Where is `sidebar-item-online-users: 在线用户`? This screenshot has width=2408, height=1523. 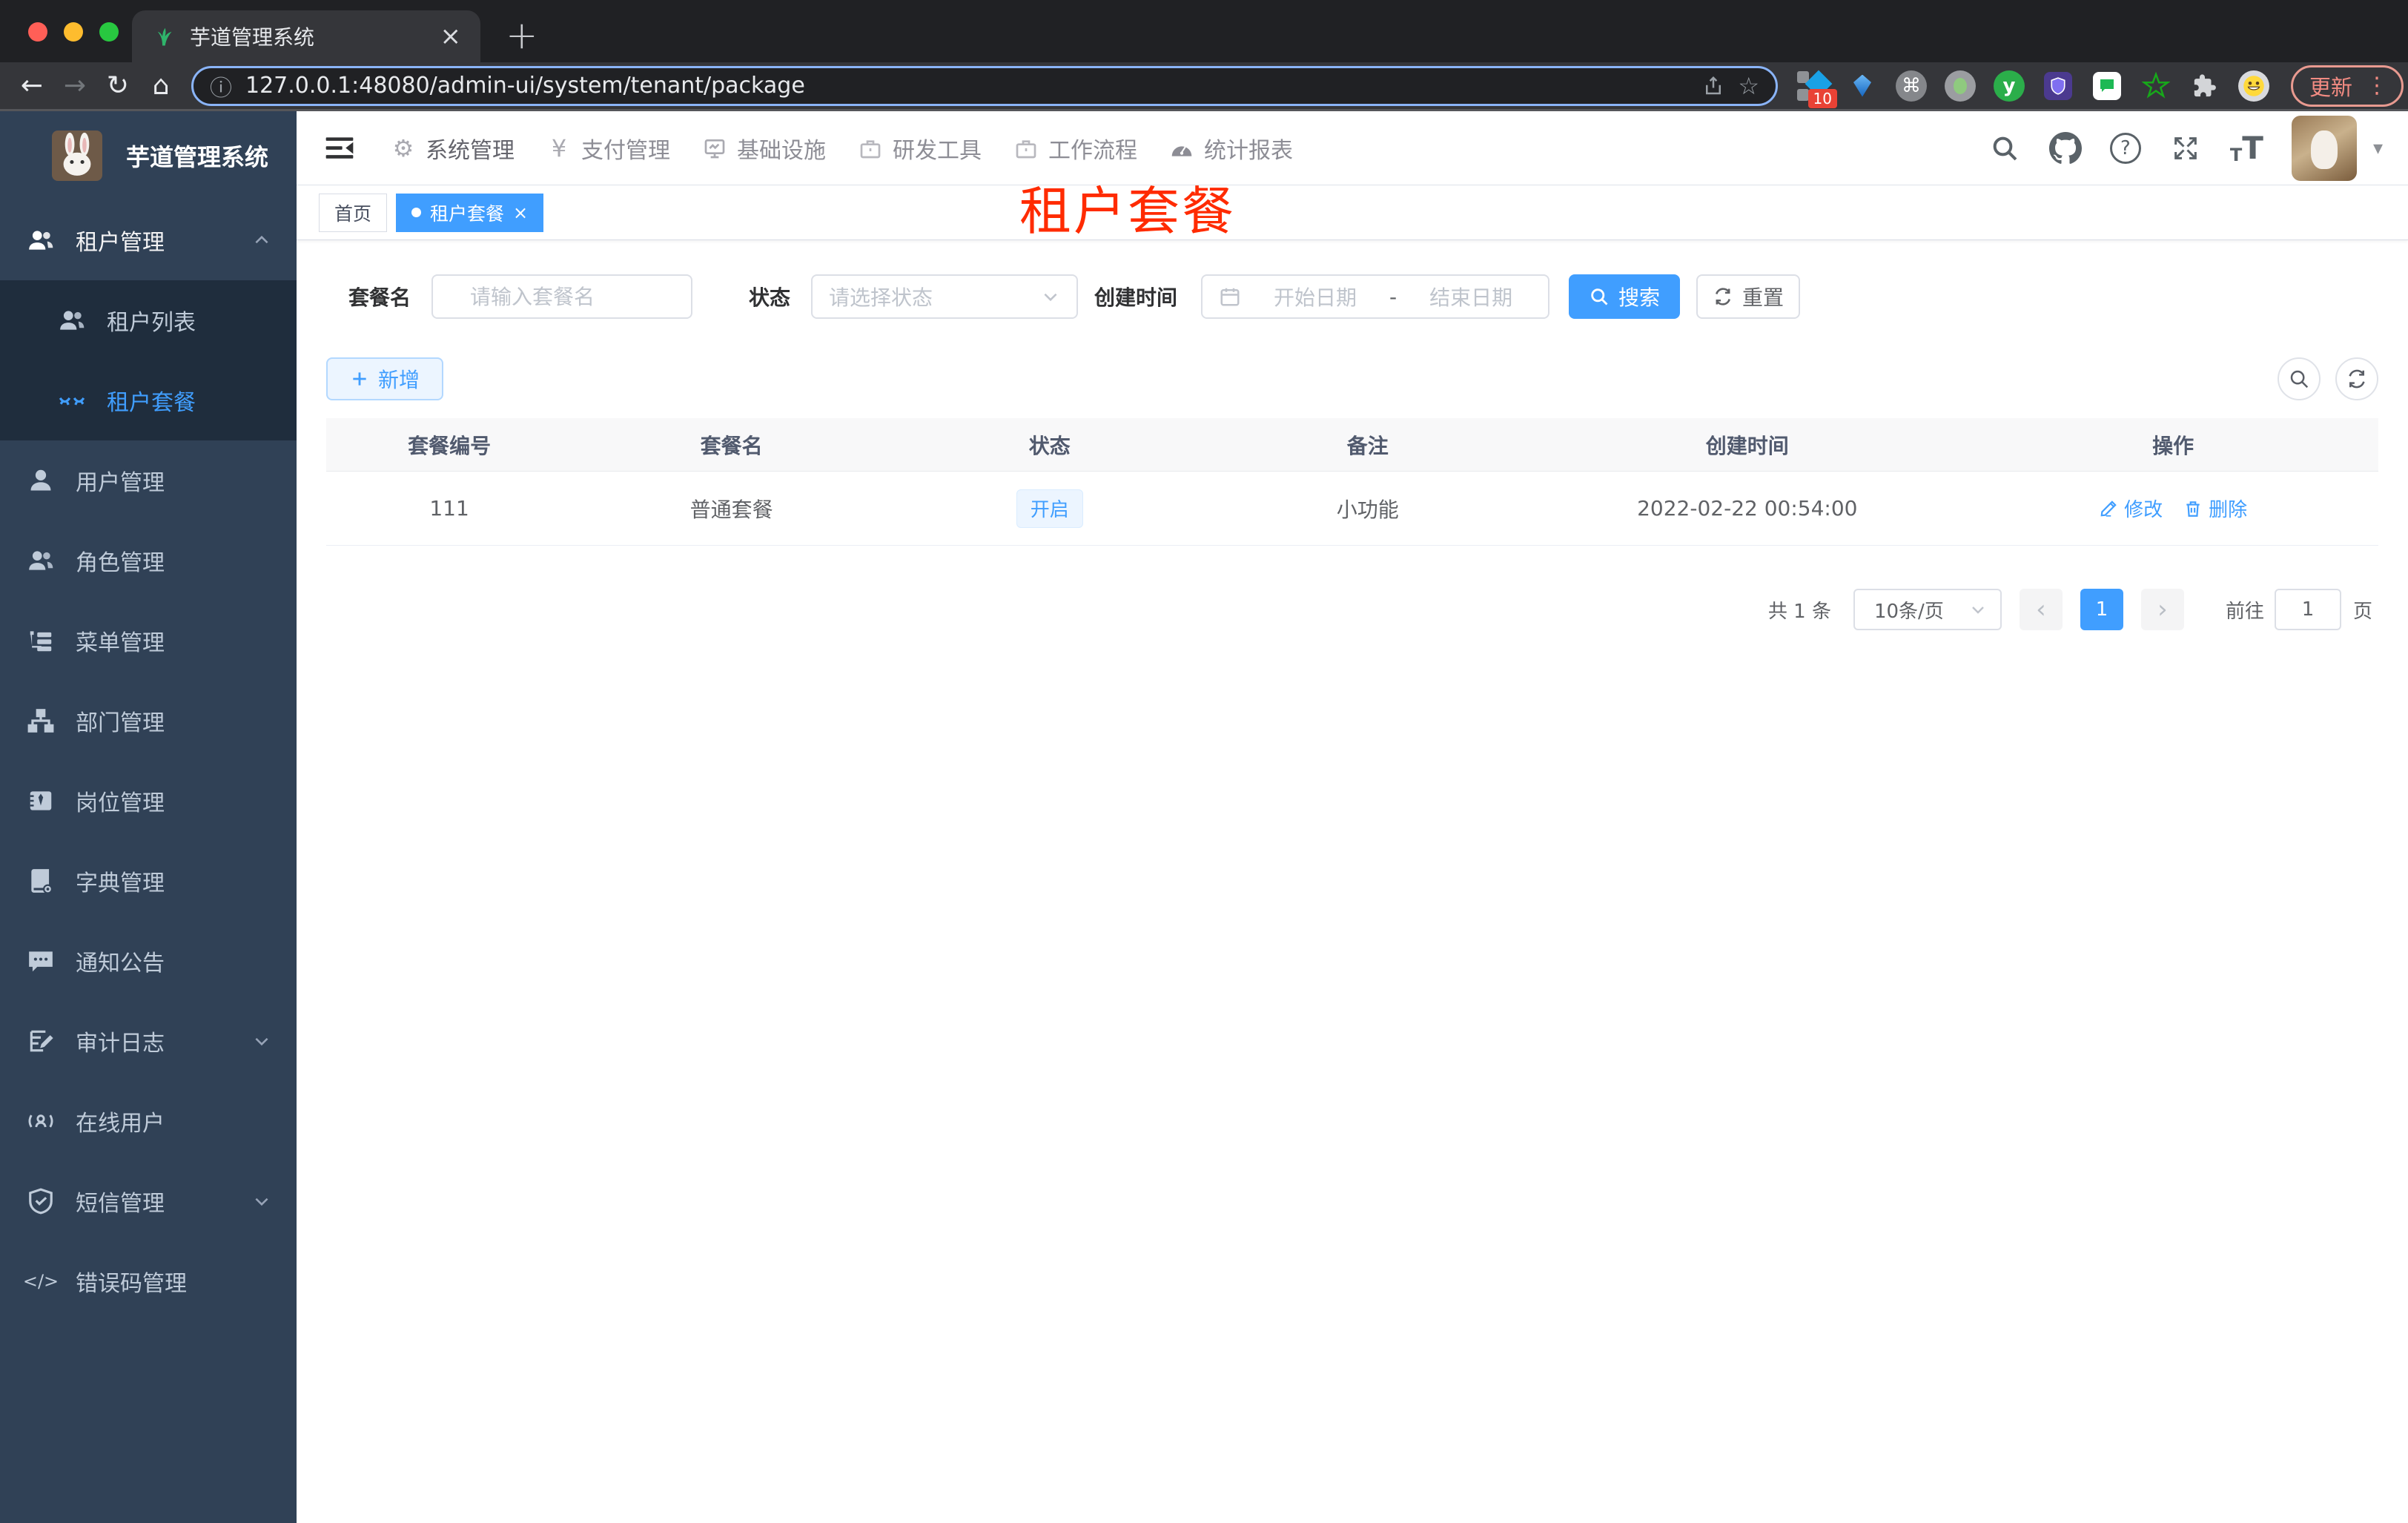 sidebar-item-online-users: 在线用户 is located at coordinates (148, 1121).